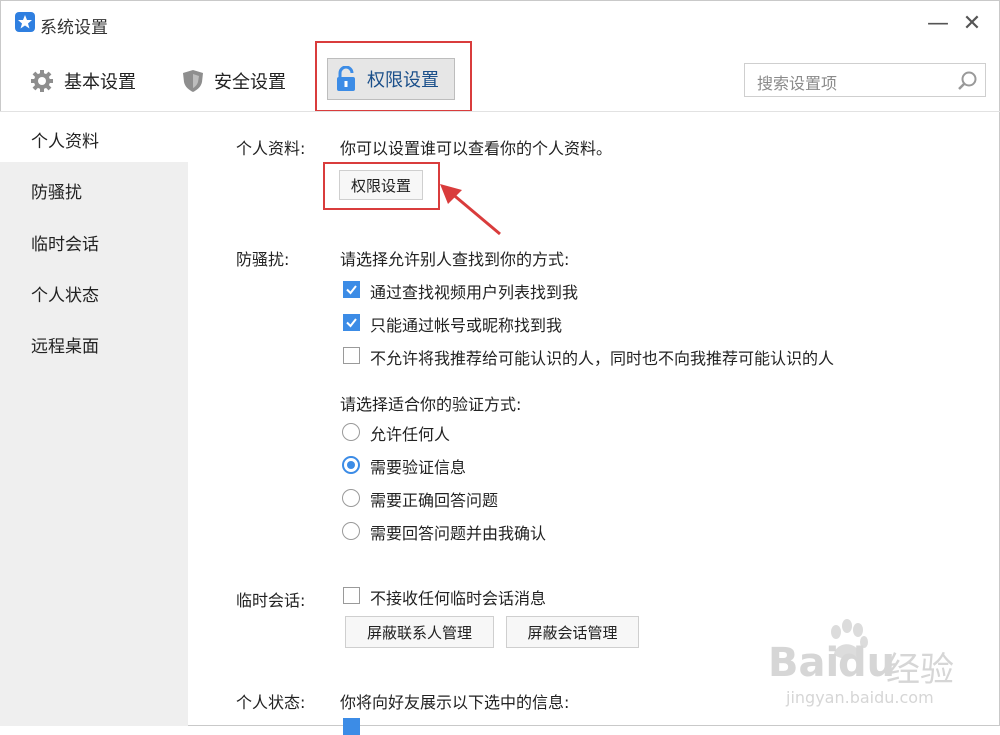 The height and width of the screenshot is (735, 1000). What do you see at coordinates (458, 532) in the screenshot?
I see `verify-answer-confirm: 需要回答问题并由我确认` at bounding box center [458, 532].